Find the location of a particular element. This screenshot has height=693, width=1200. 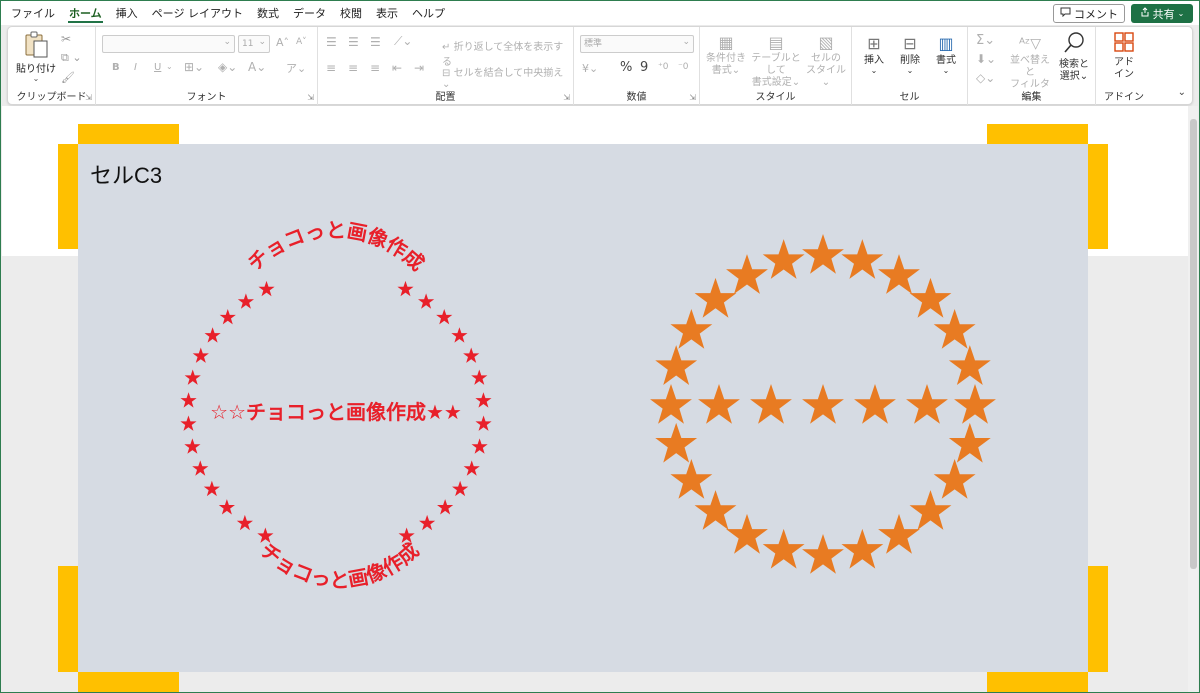

badge-text-middle: ☆☆チョコっと画像作成★★ is located at coordinates (336, 412).